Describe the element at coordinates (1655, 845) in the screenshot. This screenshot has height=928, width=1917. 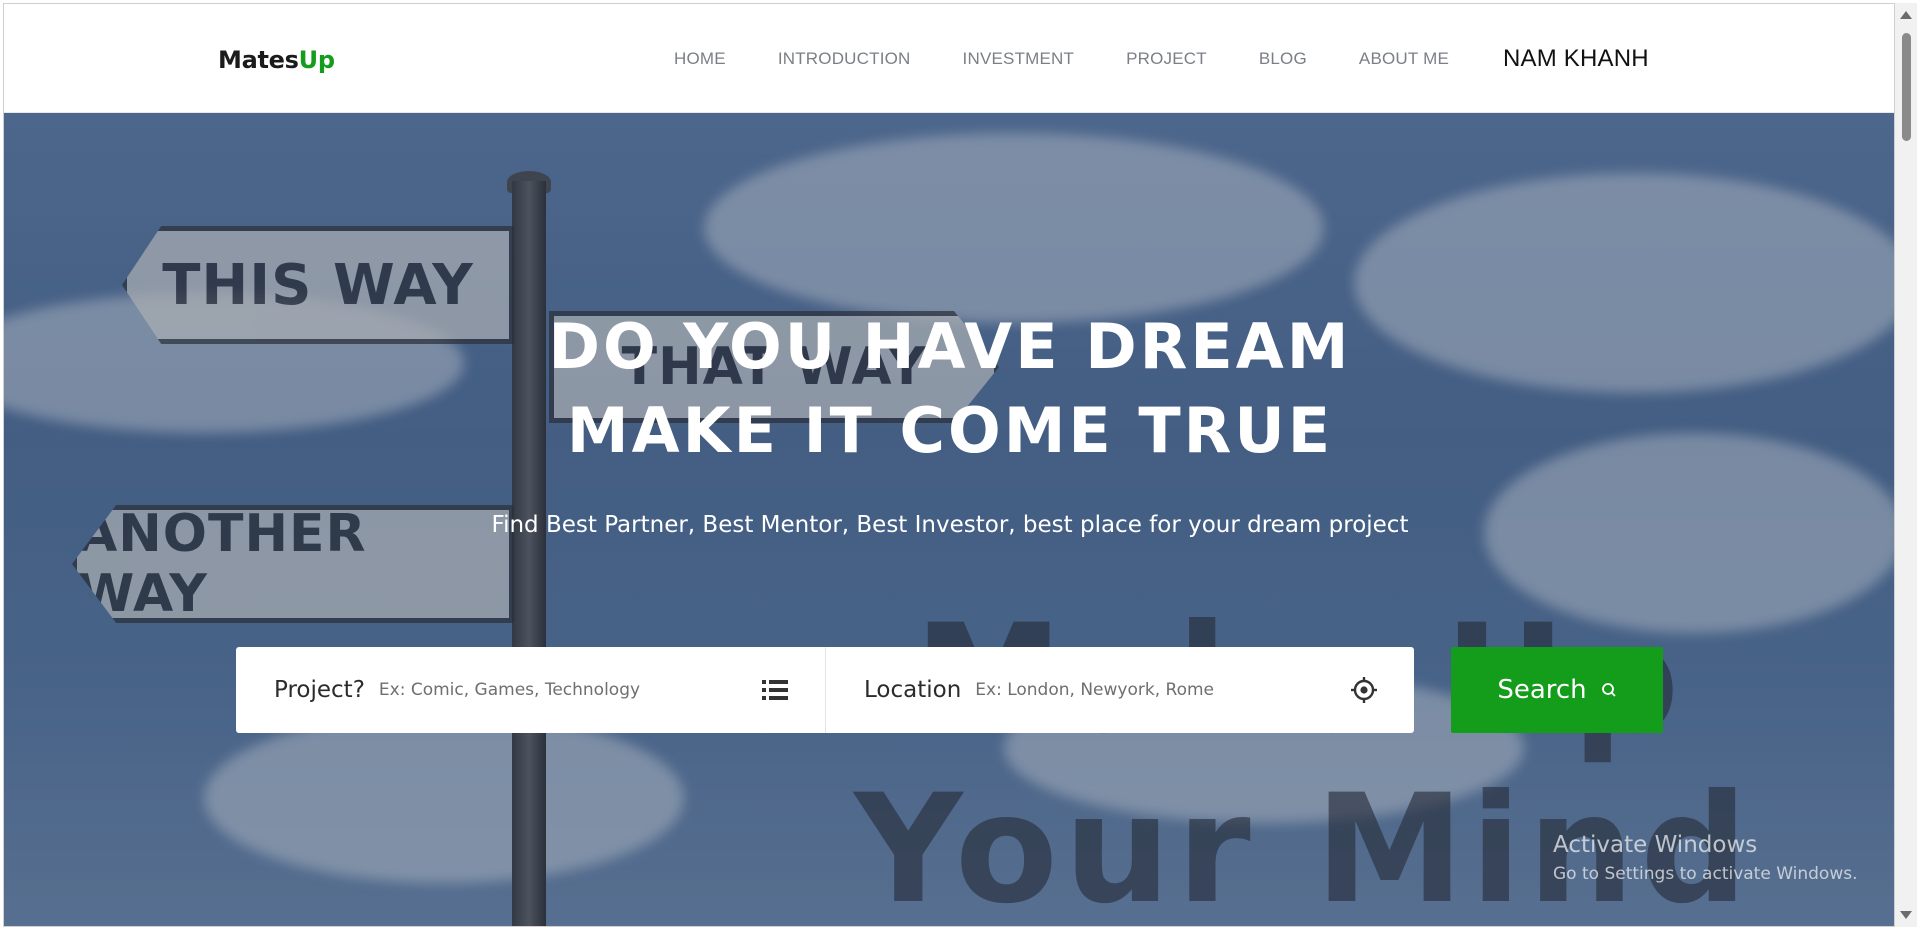
I see `windows-activation-title: Activate Windows` at that location.